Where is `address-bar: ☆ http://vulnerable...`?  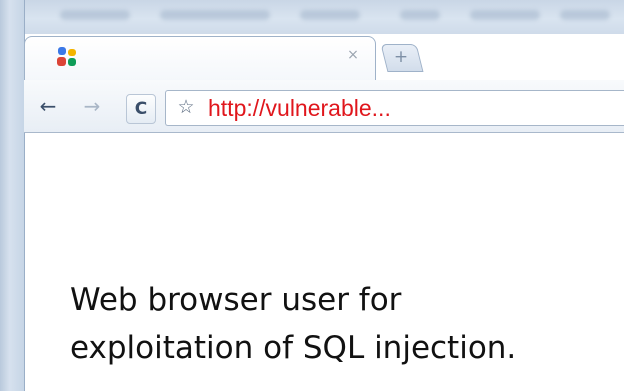
address-bar: ☆ http://vulnerable... is located at coordinates (394, 108).